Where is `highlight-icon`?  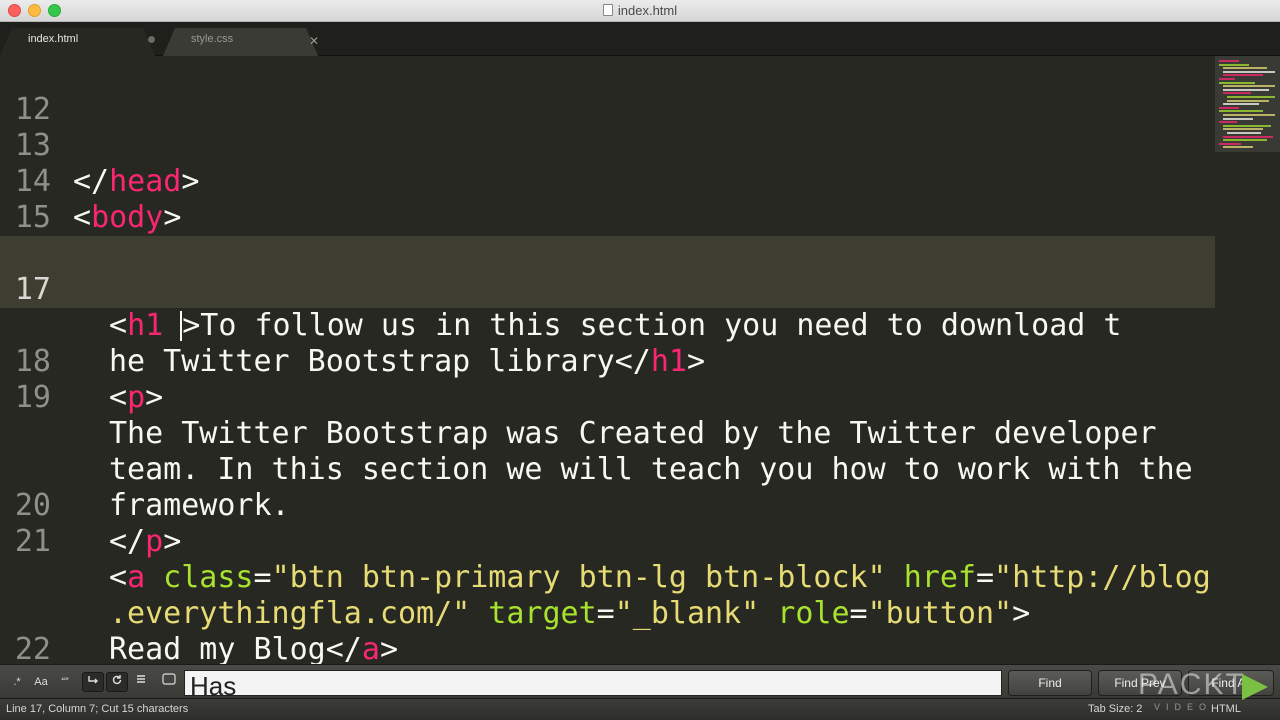 highlight-icon is located at coordinates (141, 679).